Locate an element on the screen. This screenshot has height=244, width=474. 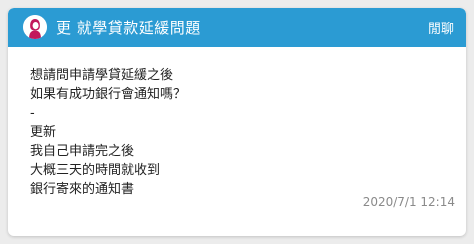
post-body-line: 我自己申請完之後 is located at coordinates (82, 151).